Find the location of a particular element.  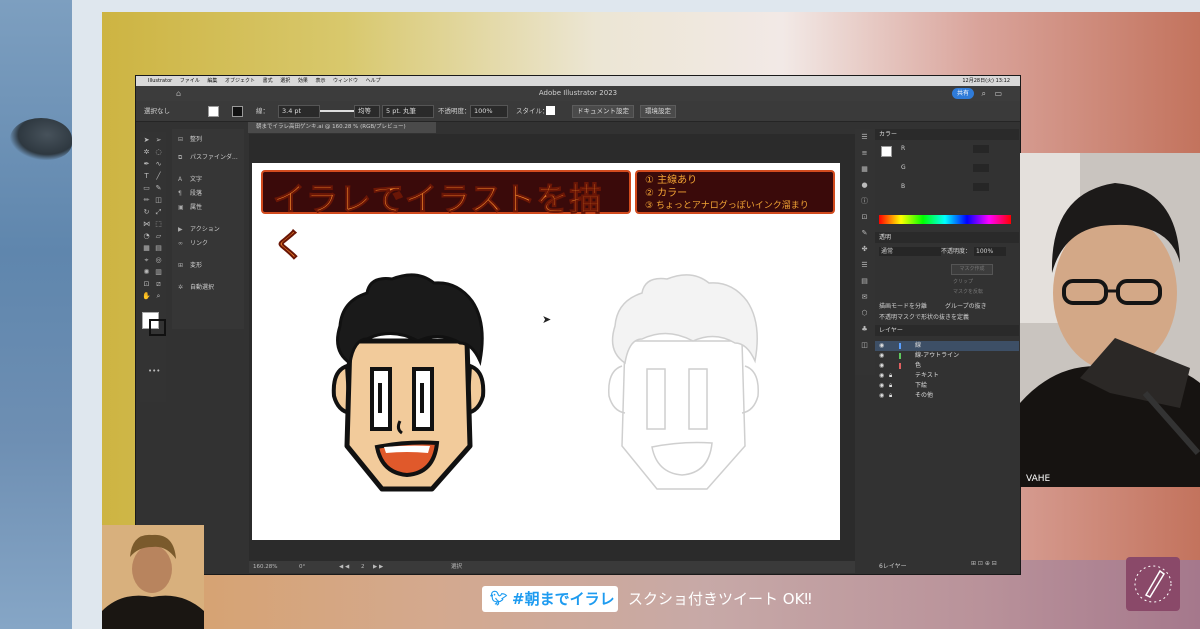

perspective-icon: ▱ is located at coordinates (158, 236).